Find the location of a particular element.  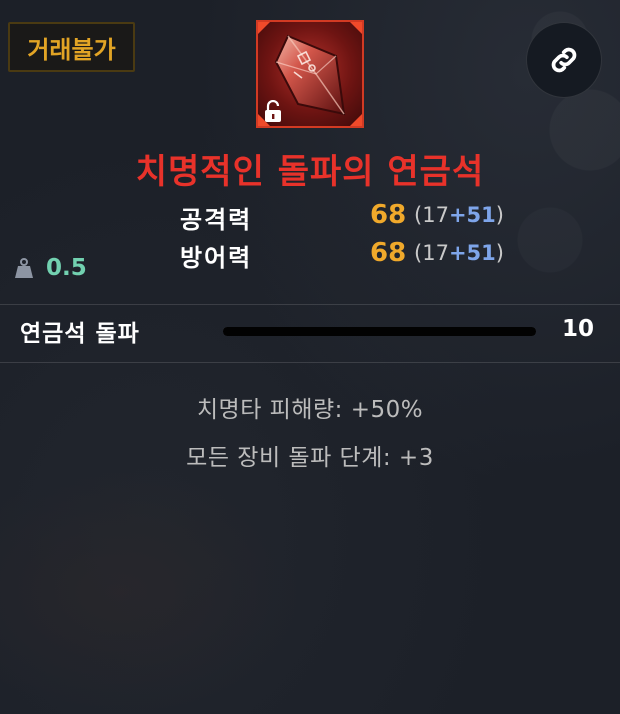

stat-row-attack: 공격력 68 (17+51) is located at coordinates (310, 218).